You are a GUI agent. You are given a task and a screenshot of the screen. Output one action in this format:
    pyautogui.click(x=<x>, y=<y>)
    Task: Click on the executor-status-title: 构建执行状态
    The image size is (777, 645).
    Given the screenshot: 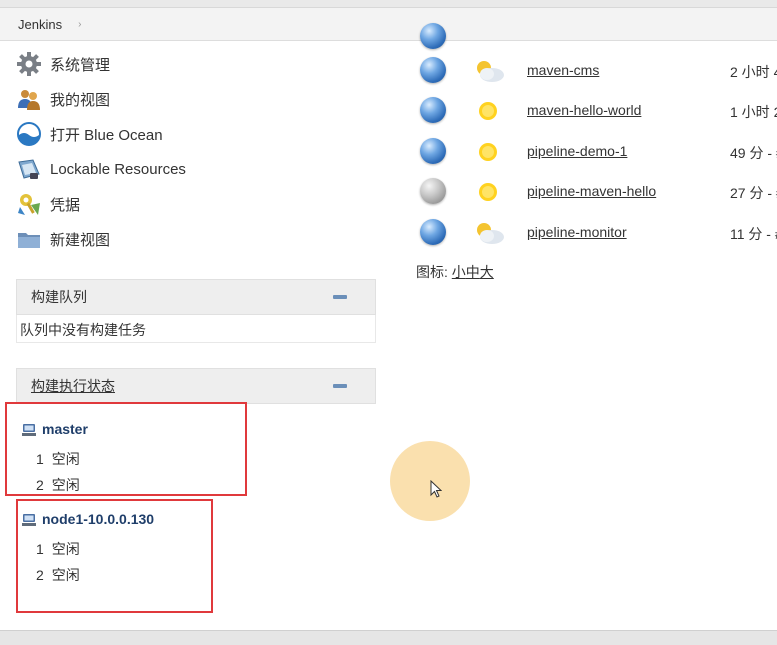 What is the action you would take?
    pyautogui.click(x=73, y=386)
    